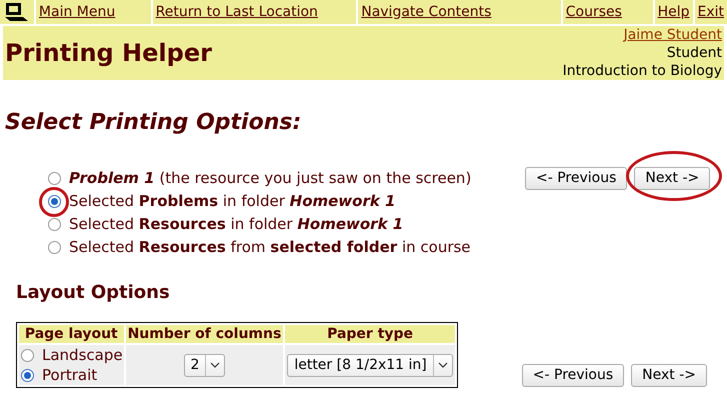  I want to click on menu-link: Help, so click(673, 12).